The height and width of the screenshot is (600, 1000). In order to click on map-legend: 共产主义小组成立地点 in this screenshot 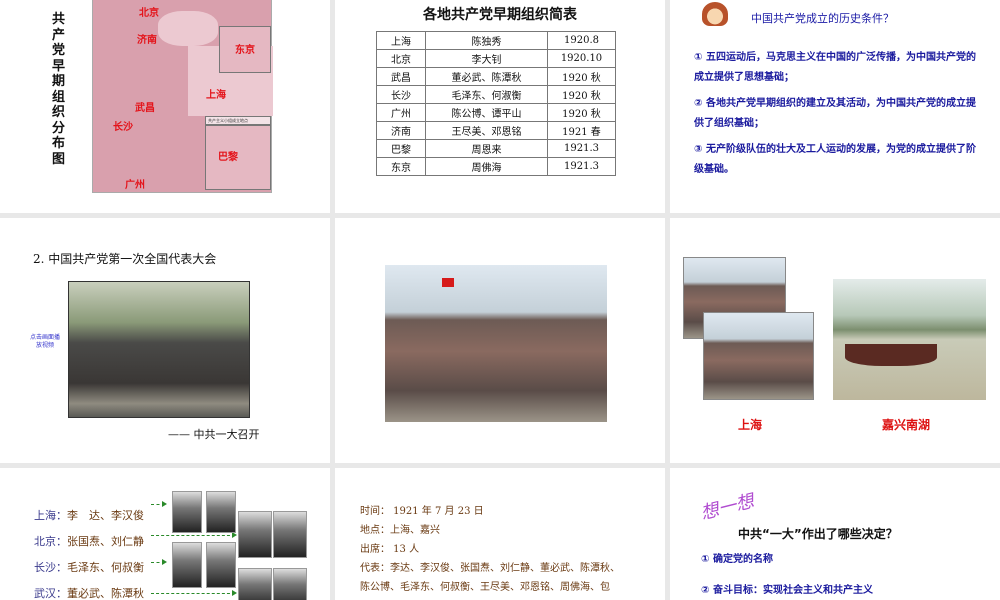, I will do `click(238, 120)`.